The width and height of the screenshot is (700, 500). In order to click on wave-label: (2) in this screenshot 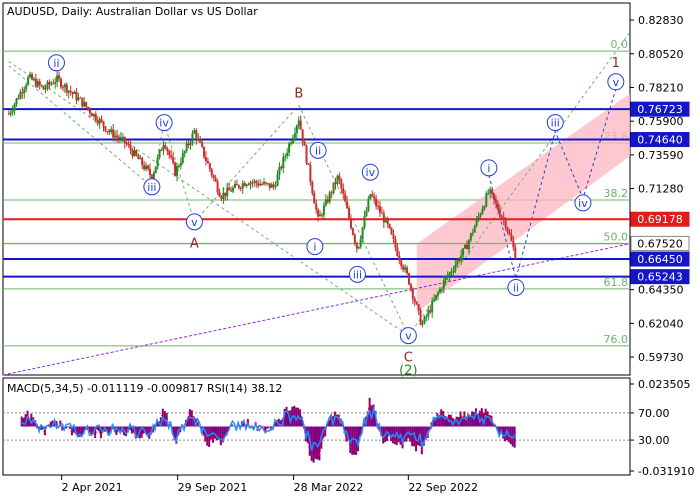, I will do `click(408, 371)`.